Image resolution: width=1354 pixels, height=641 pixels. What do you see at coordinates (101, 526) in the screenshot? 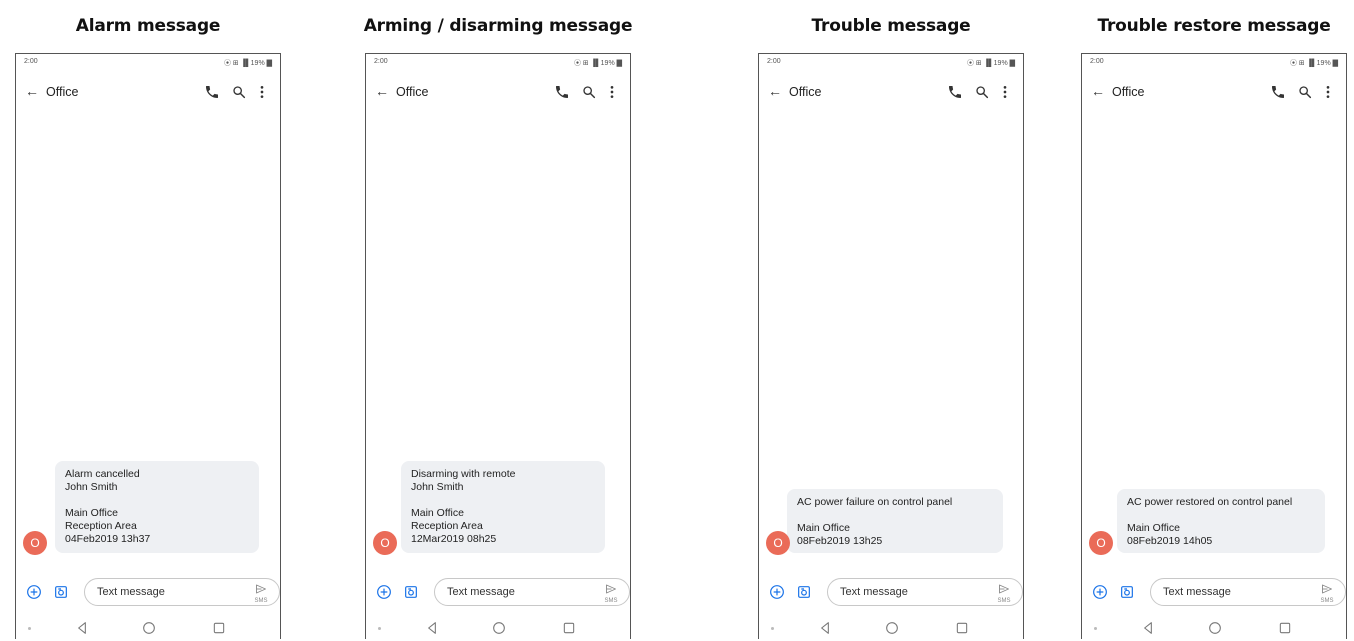
I see `message-line: Reception Area` at bounding box center [101, 526].